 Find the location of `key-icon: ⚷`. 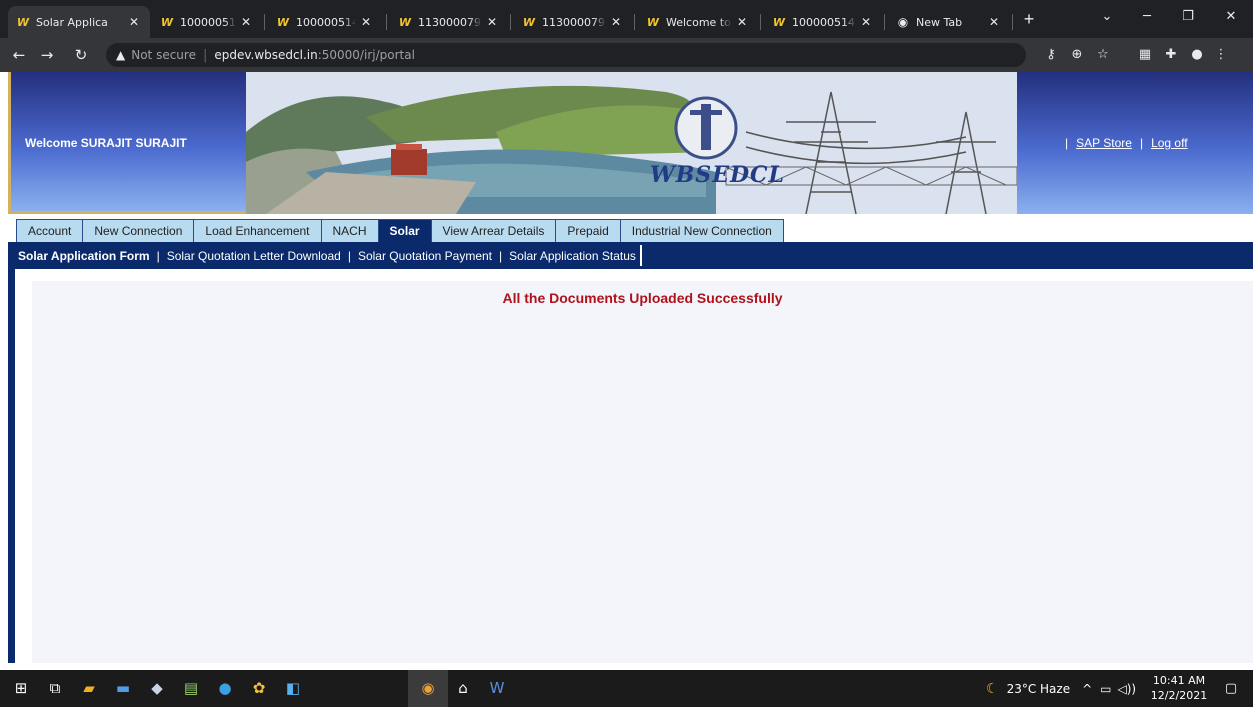

key-icon: ⚷ is located at coordinates (1051, 55).